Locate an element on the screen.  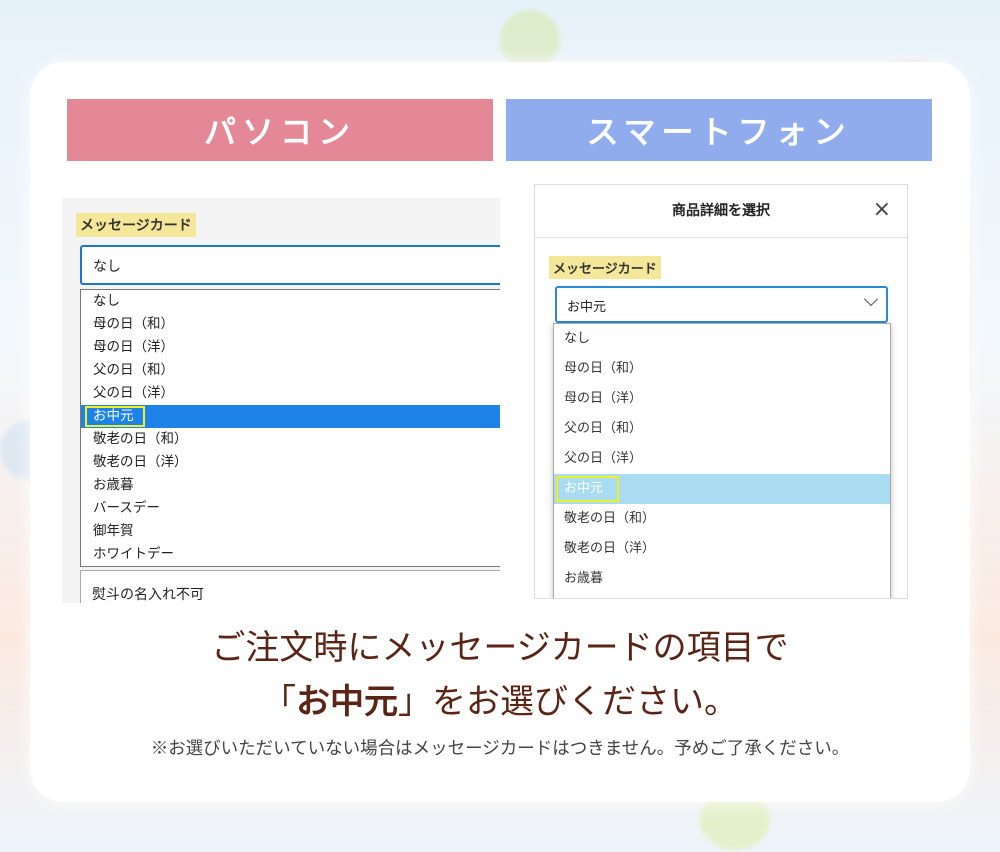
option-item: ホワイトデー is located at coordinates (290, 554).